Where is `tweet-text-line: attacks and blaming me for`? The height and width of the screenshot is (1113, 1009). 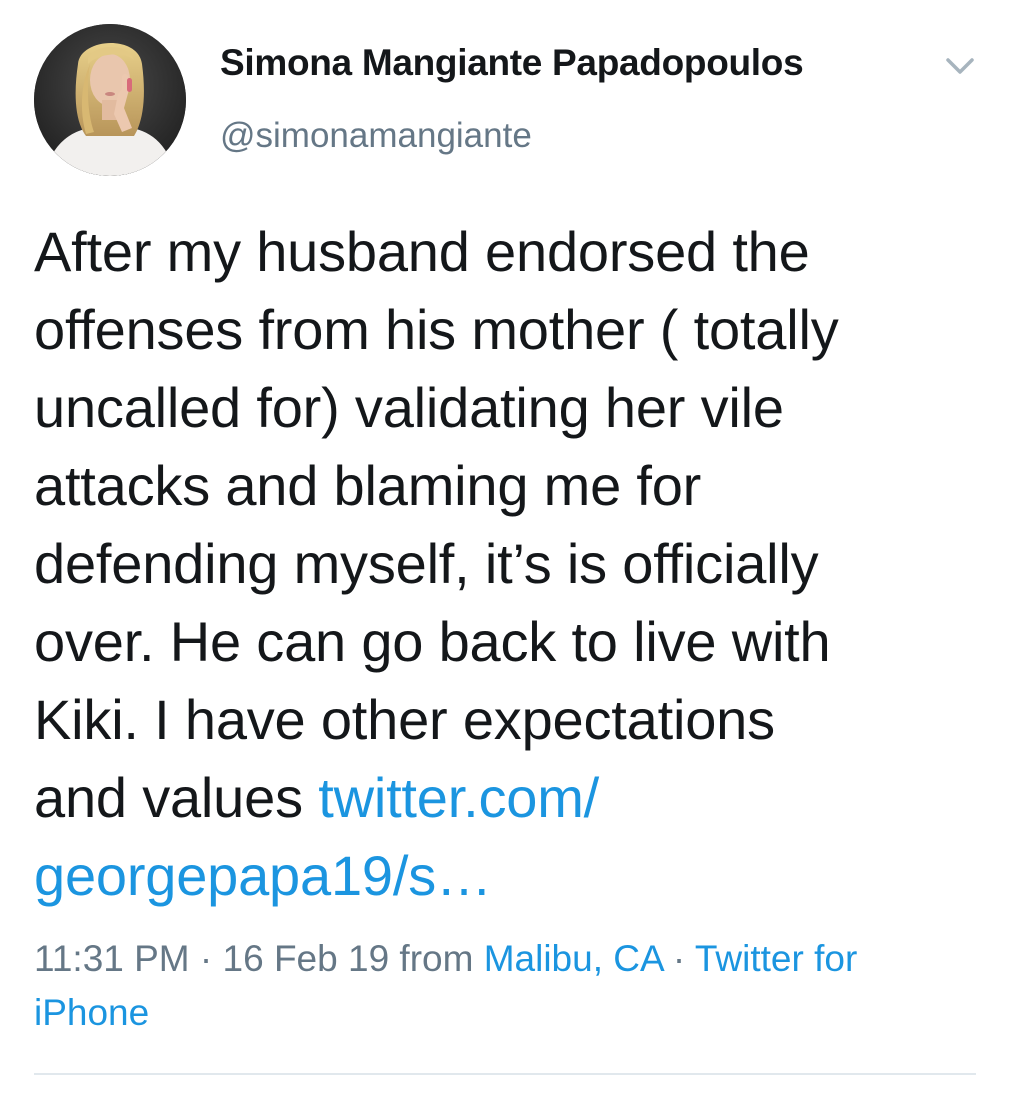 tweet-text-line: attacks and blaming me for is located at coordinates (368, 485).